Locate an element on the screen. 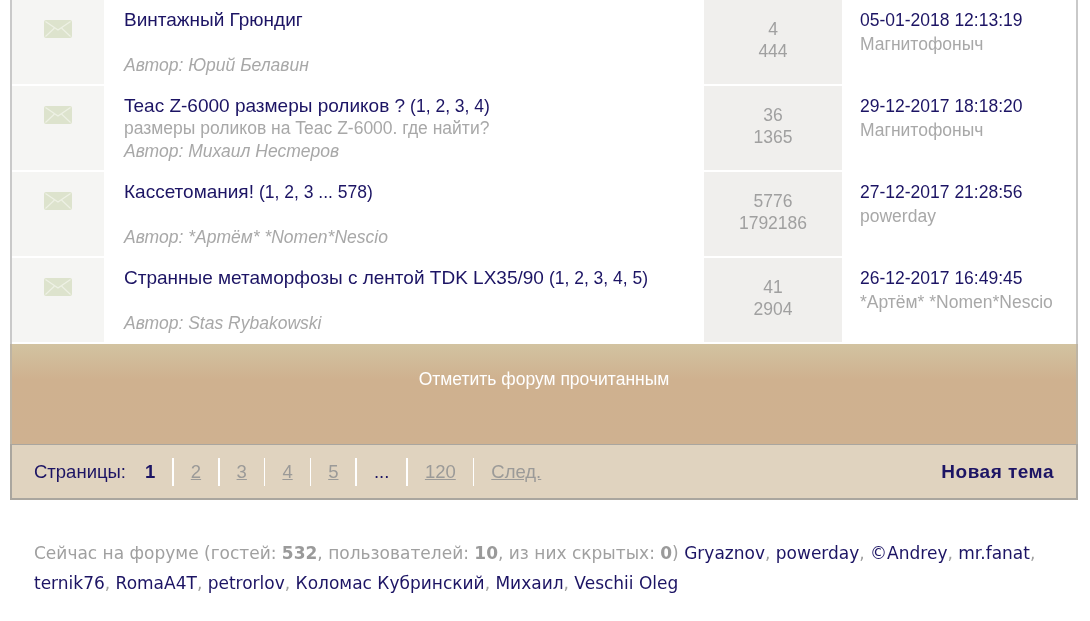 The height and width of the screenshot is (621, 1090). topic-title-link: Кассетомания! is located at coordinates (189, 191).